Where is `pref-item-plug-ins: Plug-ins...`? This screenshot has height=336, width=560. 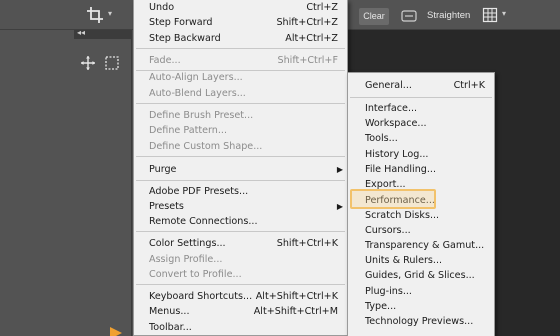
pref-item-plug-ins: Plug-ins... is located at coordinates (421, 291).